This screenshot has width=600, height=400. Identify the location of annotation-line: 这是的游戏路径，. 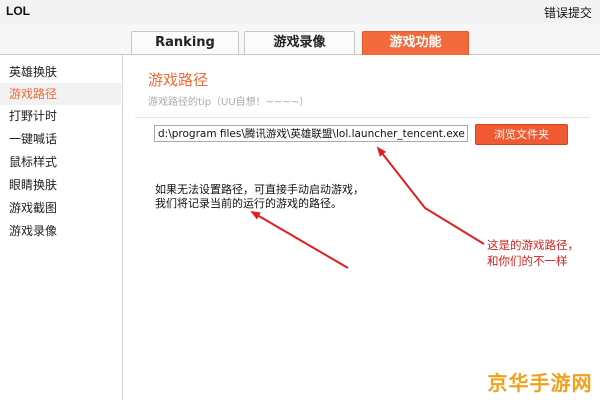
(533, 245).